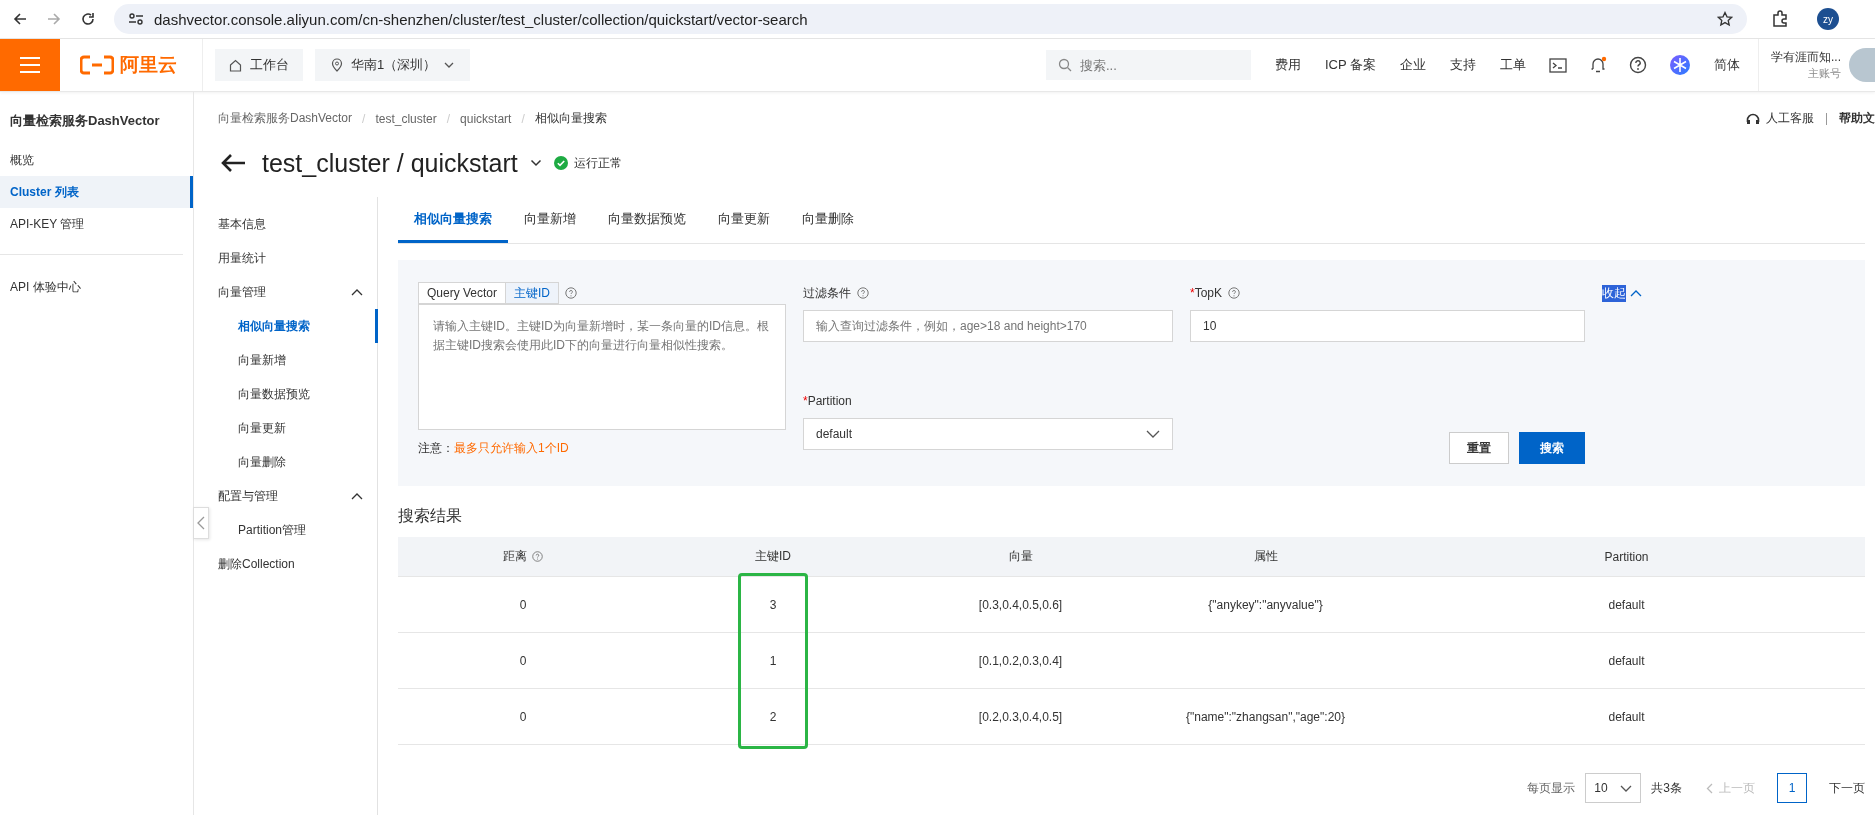 This screenshot has width=1875, height=815. I want to click on top-nav-link: ICP 备案, so click(1350, 65).